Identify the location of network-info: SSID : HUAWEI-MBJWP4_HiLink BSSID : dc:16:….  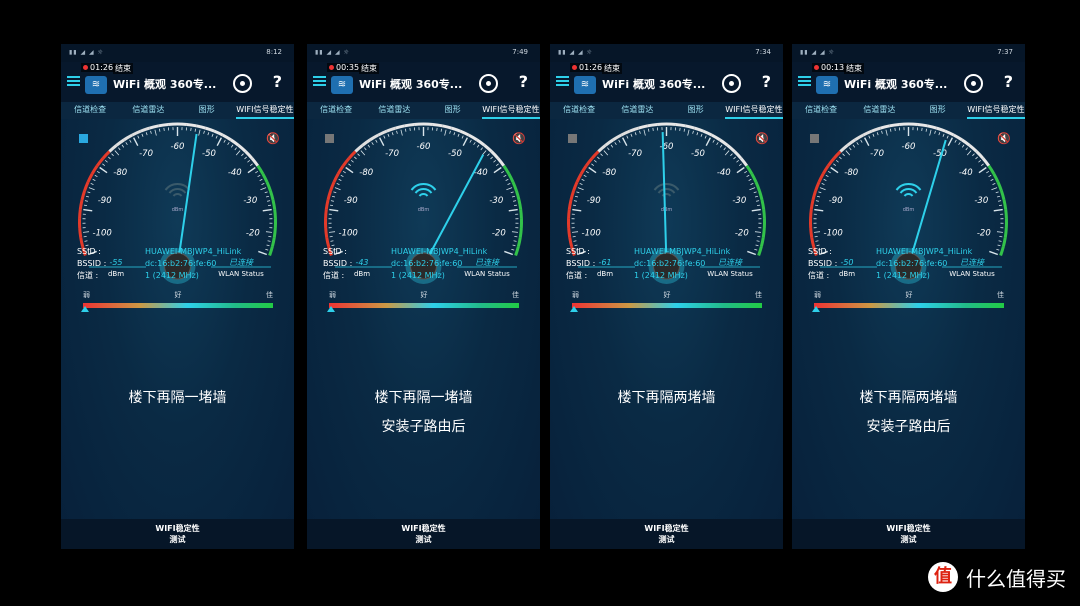
(648, 264).